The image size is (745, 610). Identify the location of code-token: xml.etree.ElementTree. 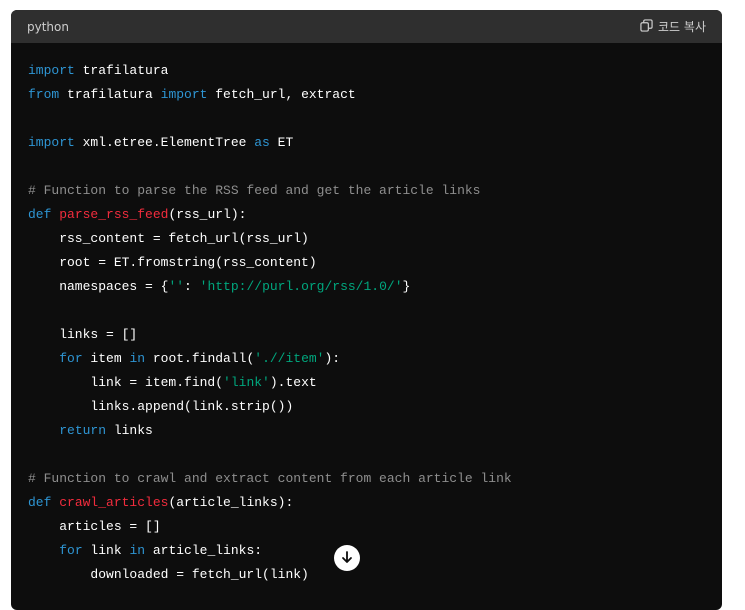
(164, 142).